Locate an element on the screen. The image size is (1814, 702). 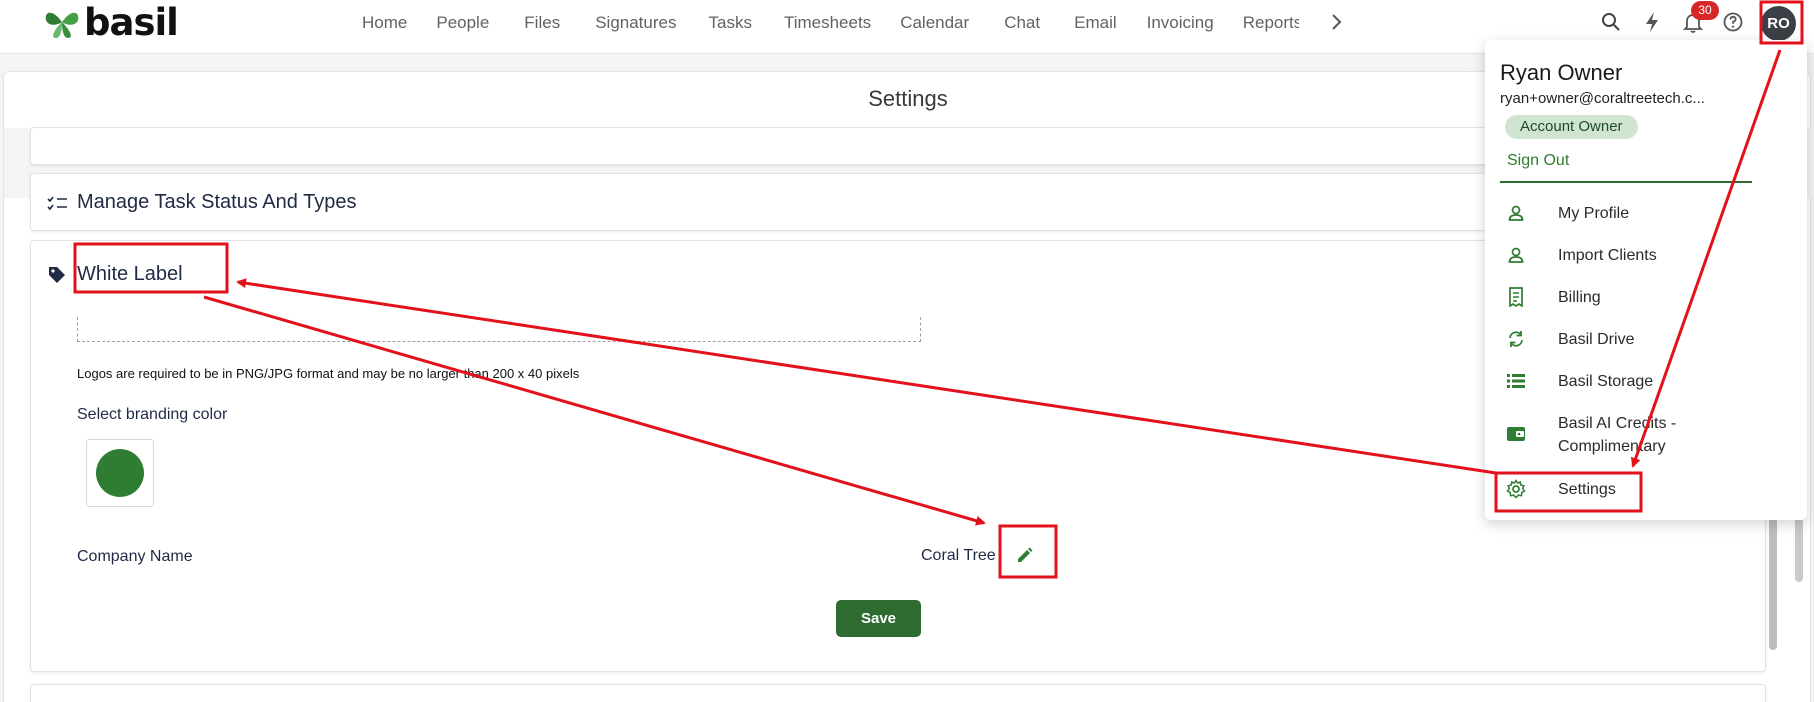
edit-company-name-button is located at coordinates (1025, 555).